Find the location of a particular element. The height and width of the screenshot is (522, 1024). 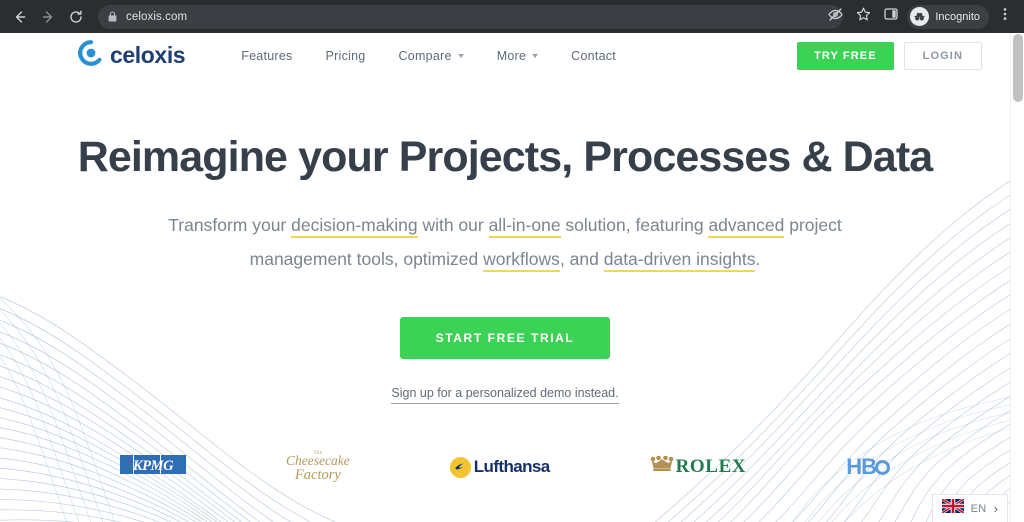

celoxis-c-logo-icon is located at coordinates (91, 55).